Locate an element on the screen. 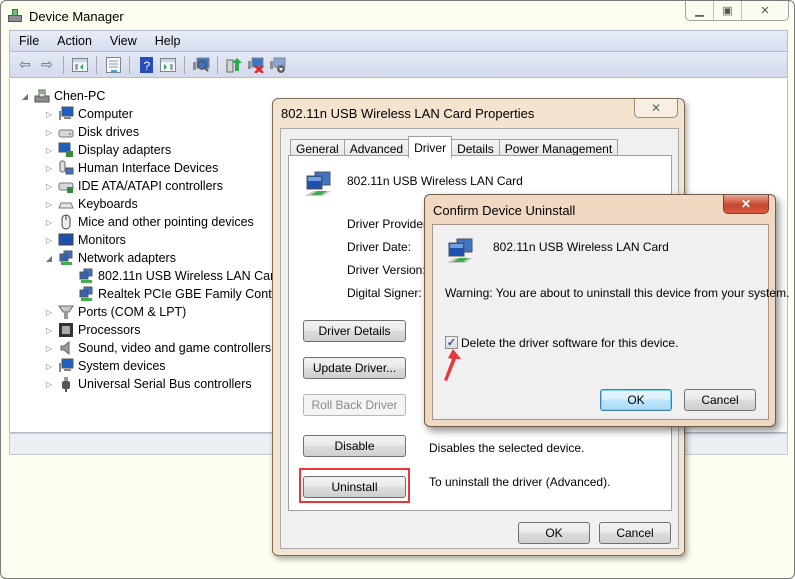  digital-signer-label: Digital Signer: is located at coordinates (384, 293).